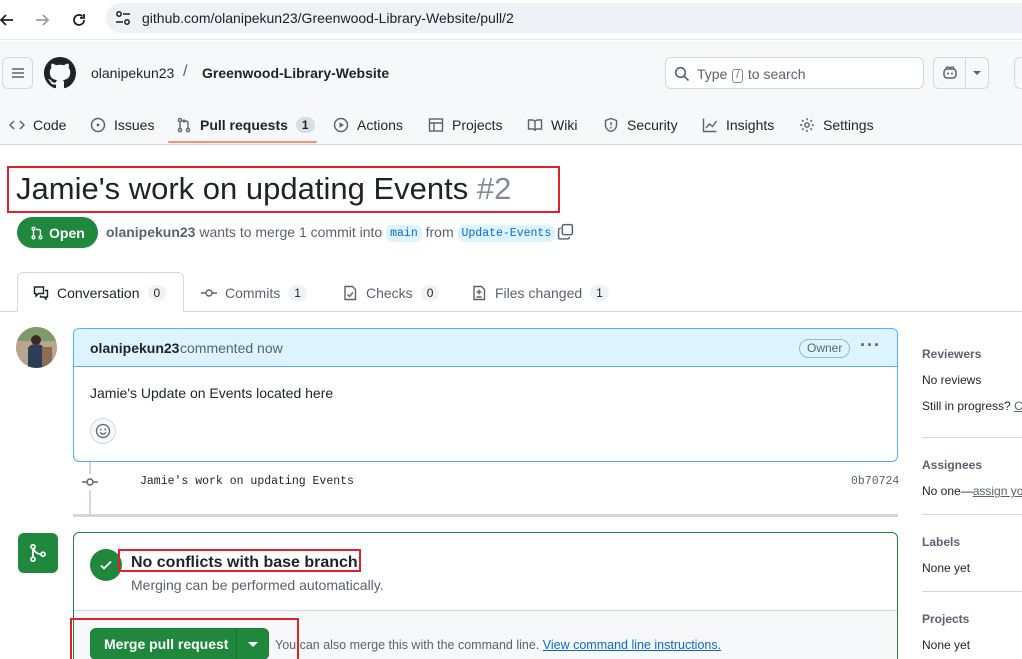  I want to click on avatar, so click(36, 347).